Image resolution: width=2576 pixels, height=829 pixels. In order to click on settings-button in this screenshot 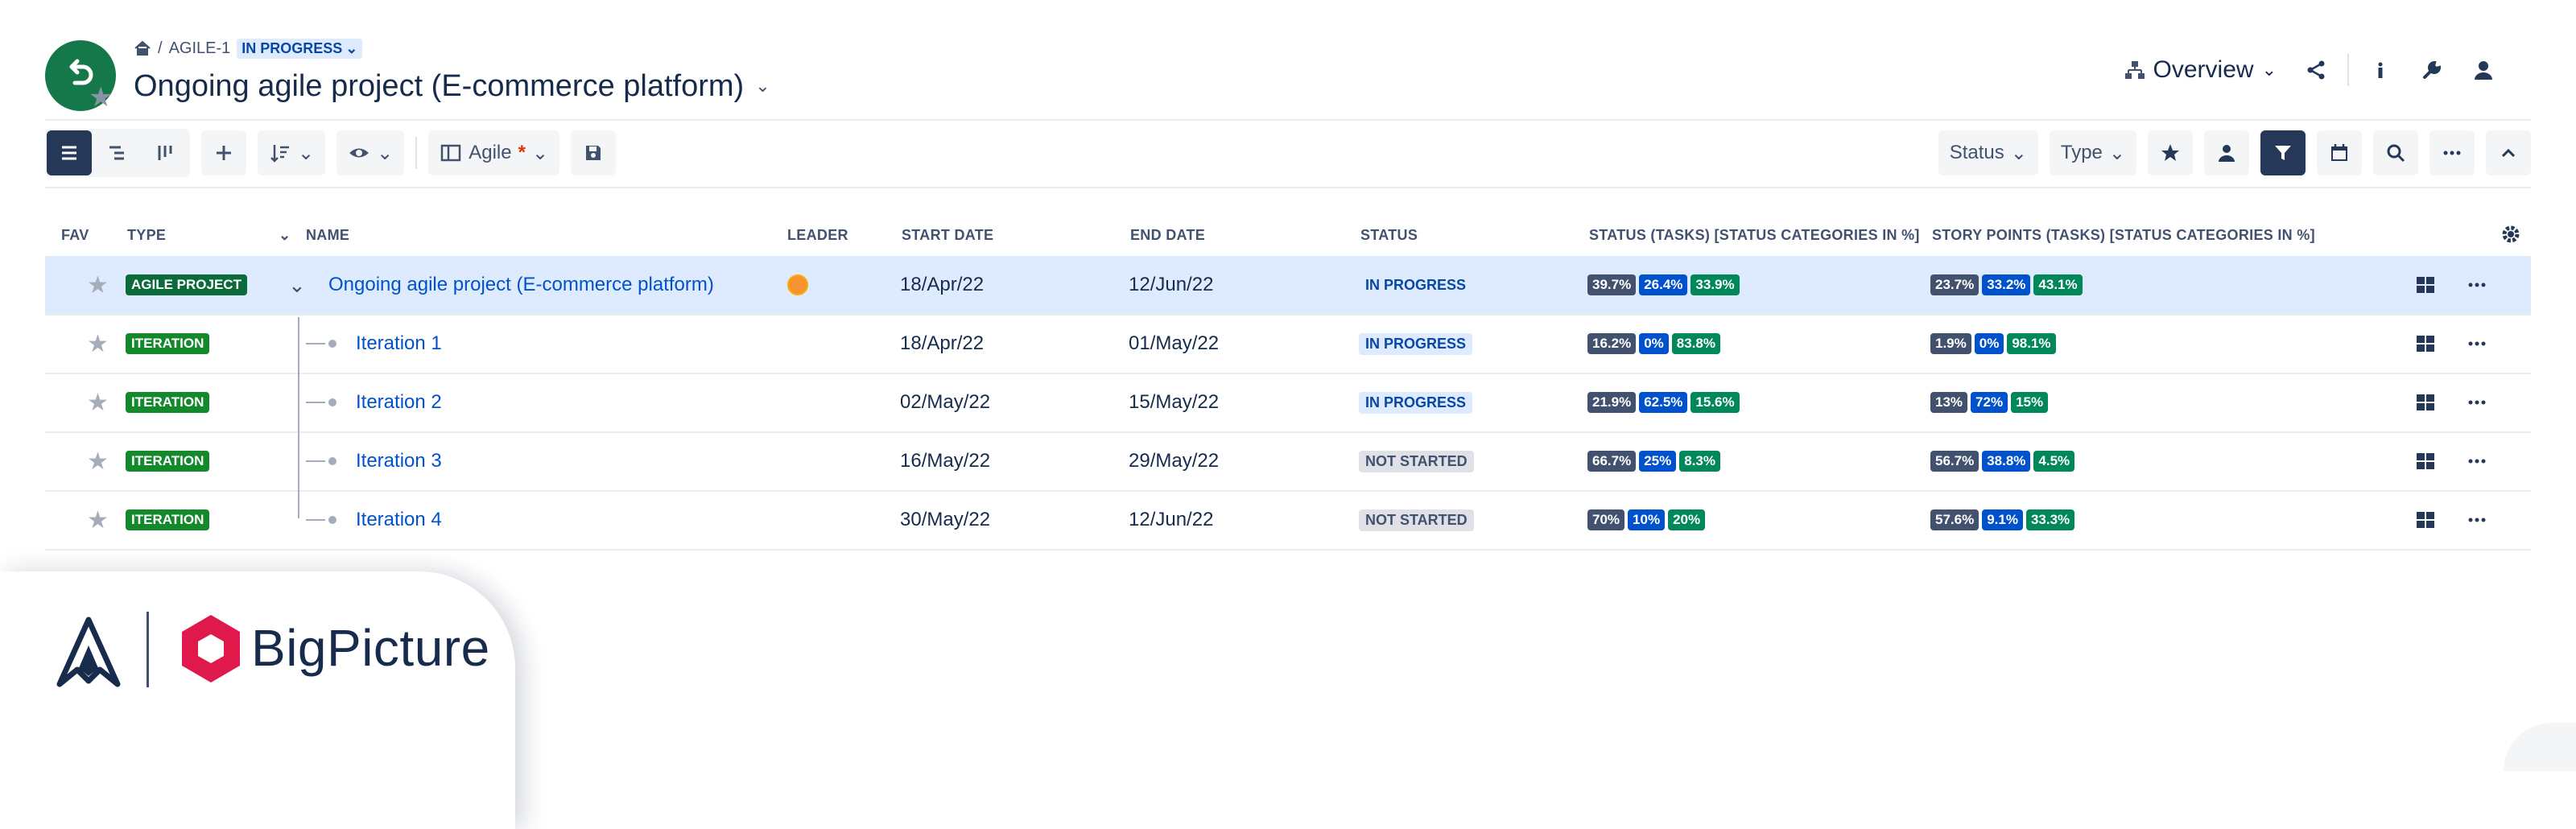, I will do `click(2432, 70)`.